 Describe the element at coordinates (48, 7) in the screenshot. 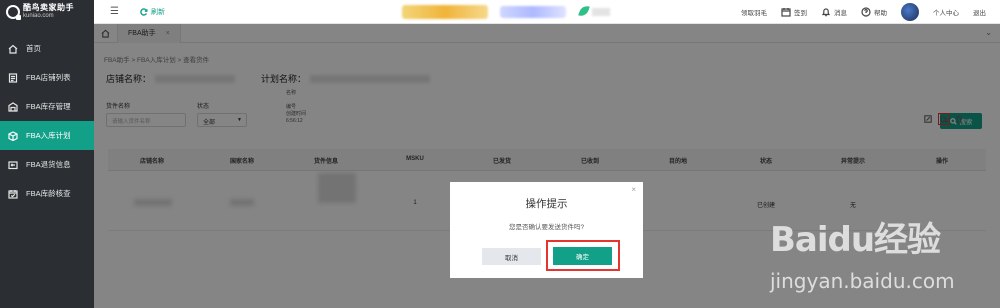

I see `logo-title: 酷鸟卖家助手` at that location.